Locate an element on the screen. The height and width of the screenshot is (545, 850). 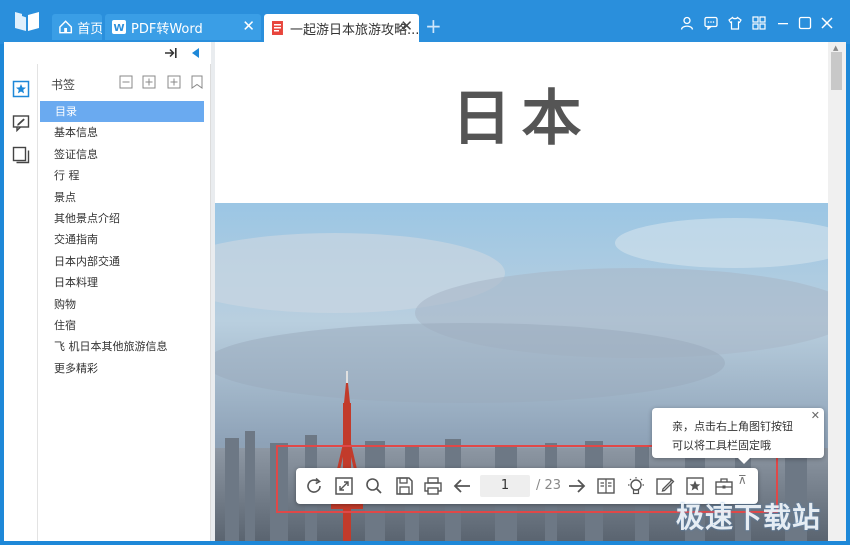
bookmark-item: 日本内部交通 is located at coordinates (125, 261).